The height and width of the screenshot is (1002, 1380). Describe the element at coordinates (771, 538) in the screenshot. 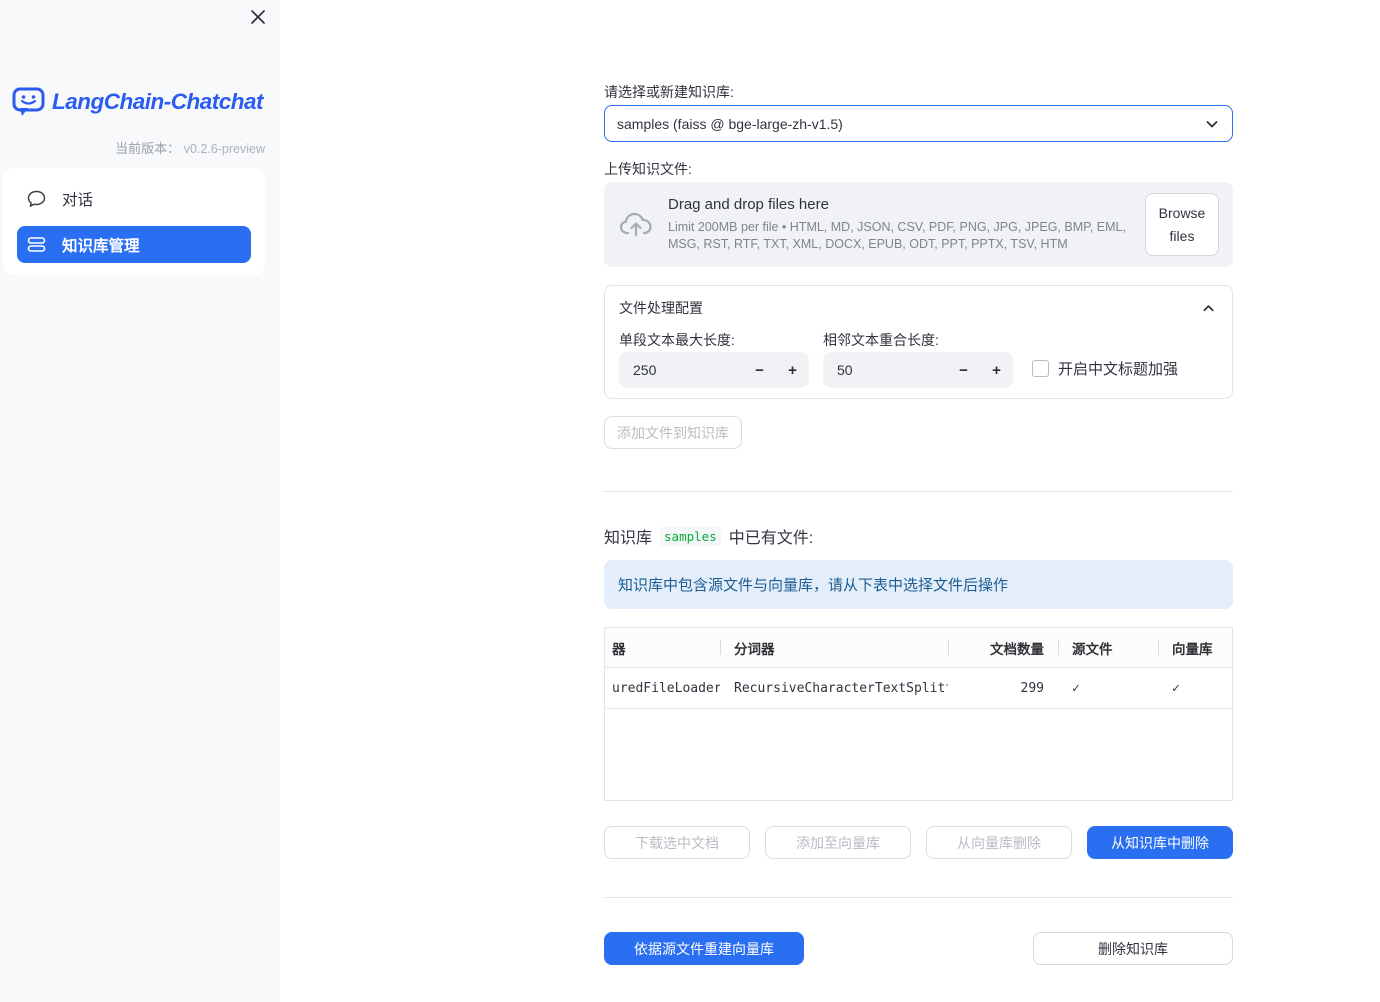

I see `kb-files-heading-suffix: 中已有文件:` at that location.